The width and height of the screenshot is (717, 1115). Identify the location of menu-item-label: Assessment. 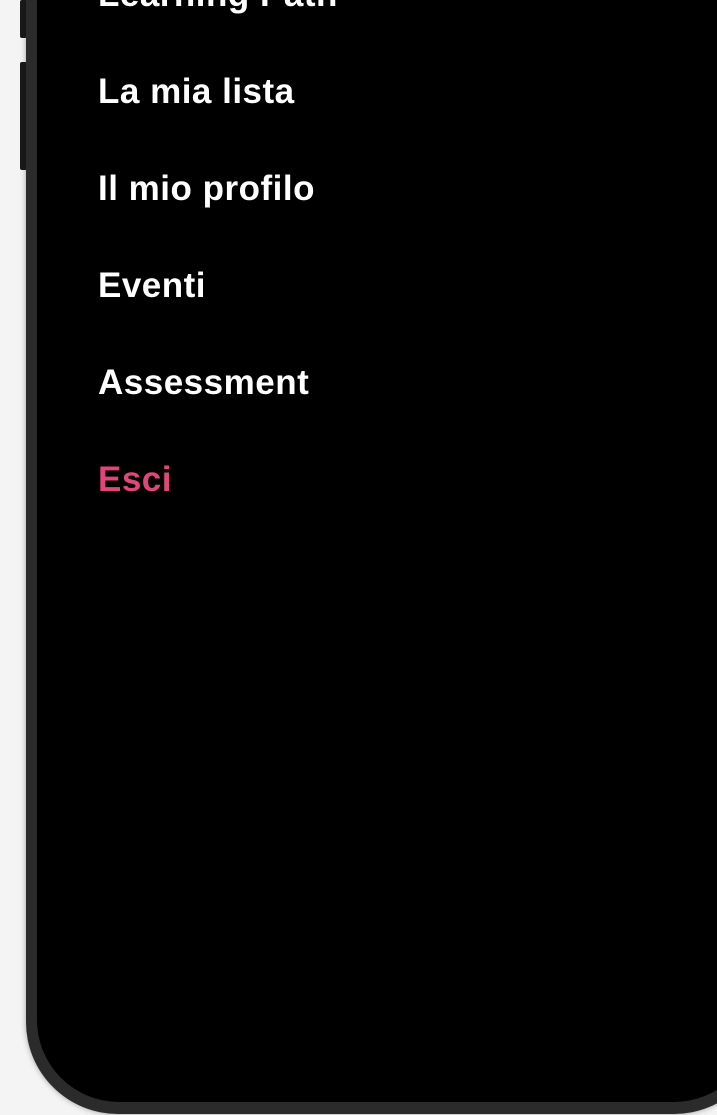
(204, 382).